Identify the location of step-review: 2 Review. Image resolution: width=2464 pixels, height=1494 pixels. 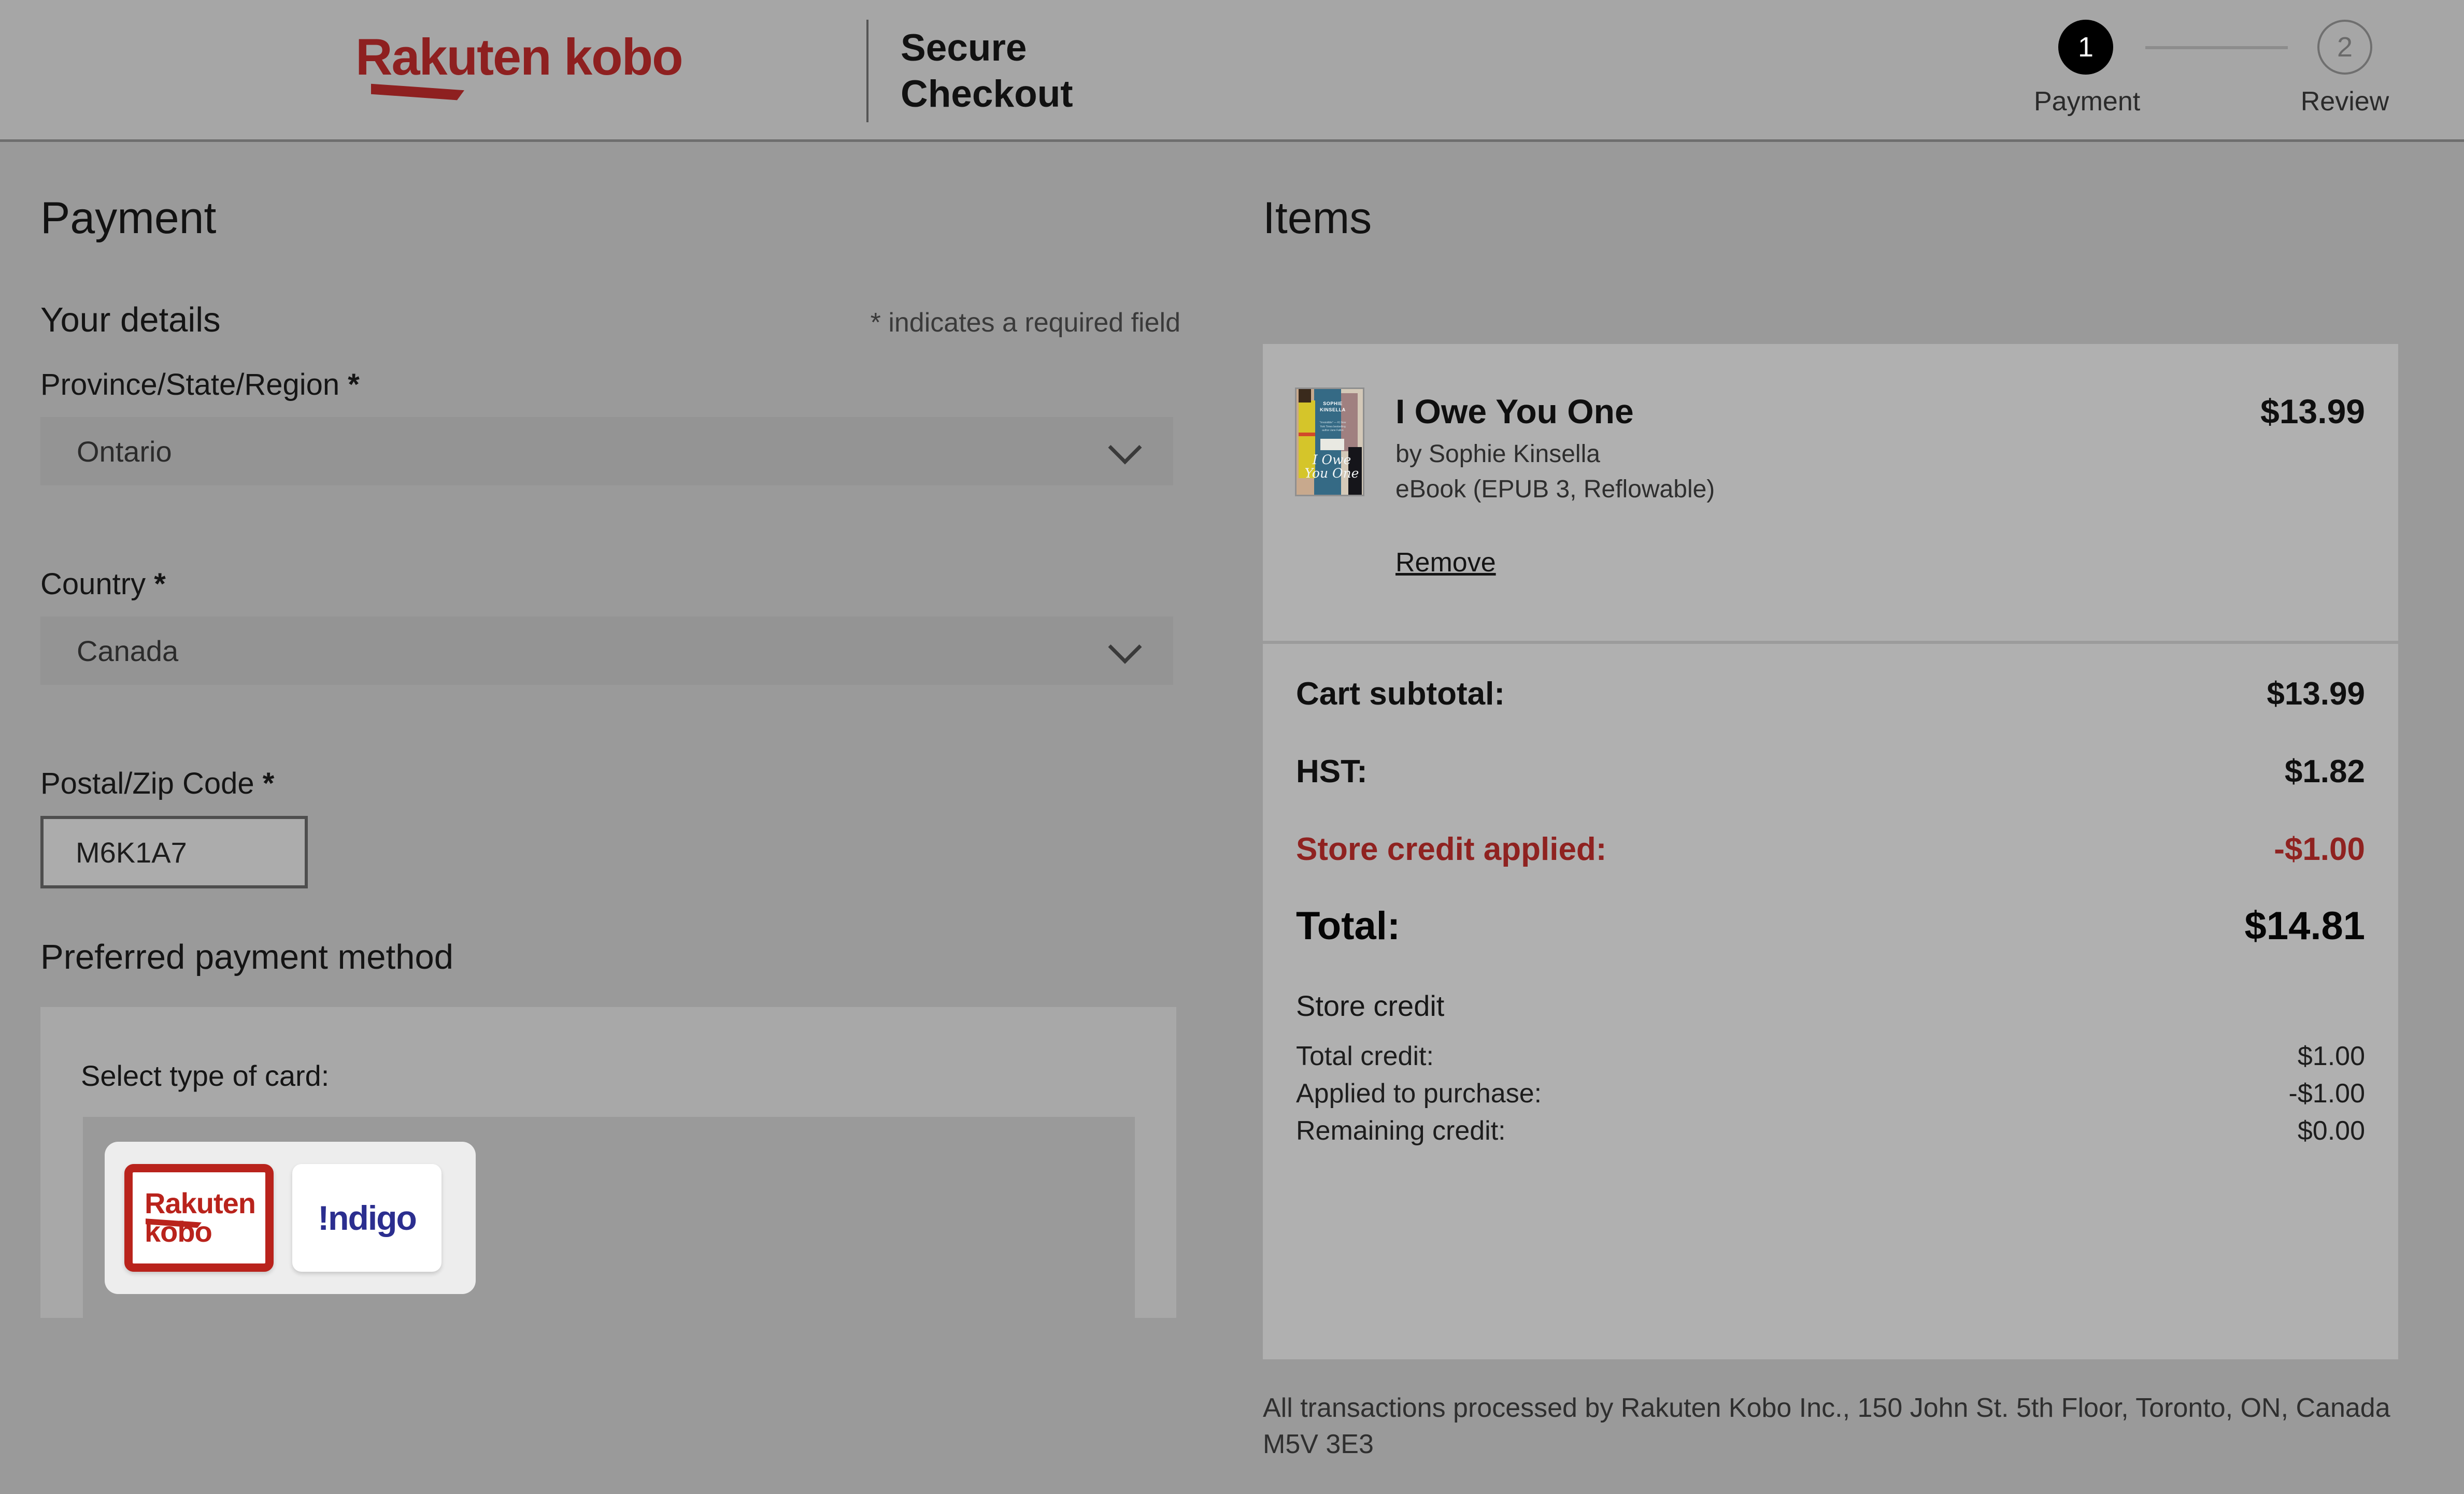
(2345, 68).